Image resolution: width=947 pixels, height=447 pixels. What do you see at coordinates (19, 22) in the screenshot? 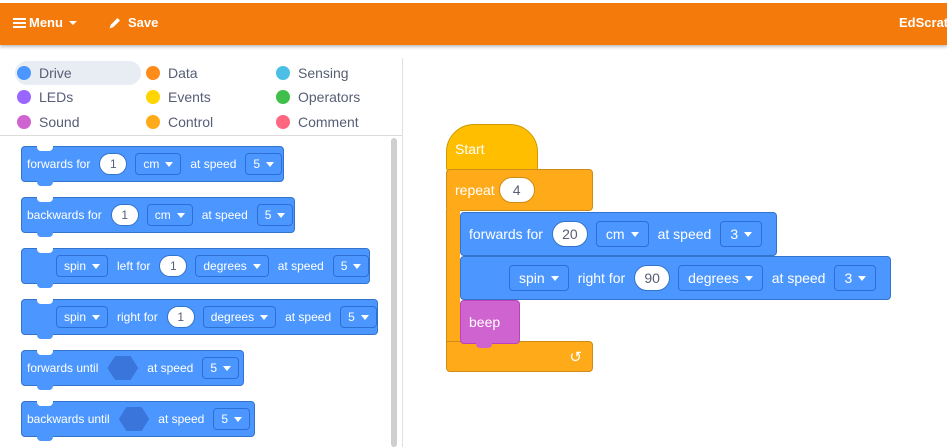
I see `hamburger-icon` at bounding box center [19, 22].